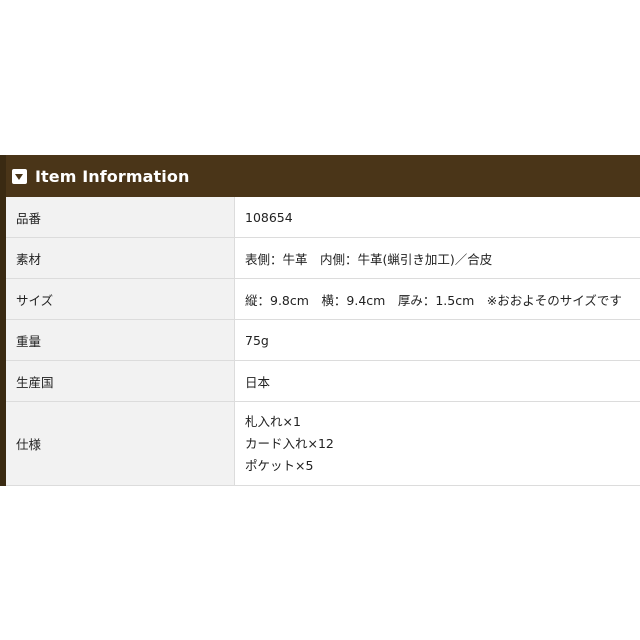 The height and width of the screenshot is (640, 640). I want to click on table-row-size: サイズ 縦：9.8cm 横：9.4cm 厚み：1.5cm ※おおよそのサイズです, so click(323, 299).